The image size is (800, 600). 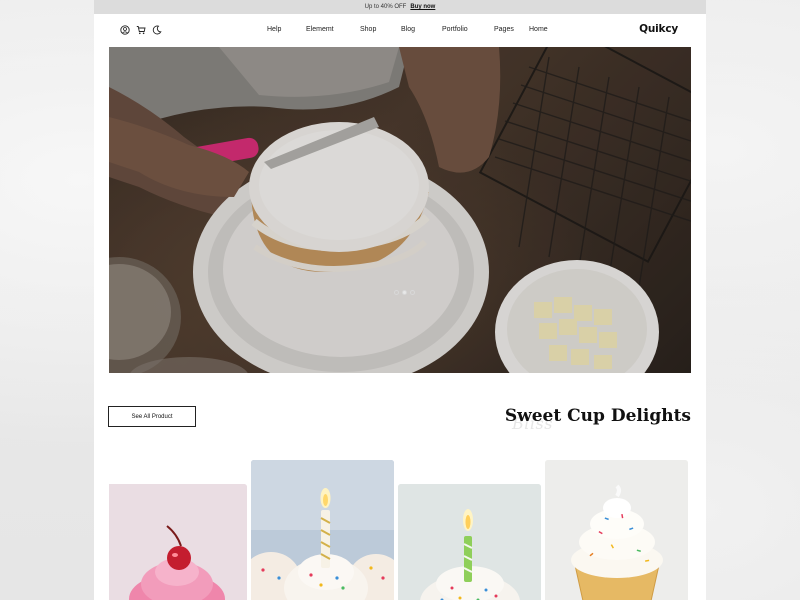 I want to click on section-title: Sweet Cup Delights, so click(x=598, y=416).